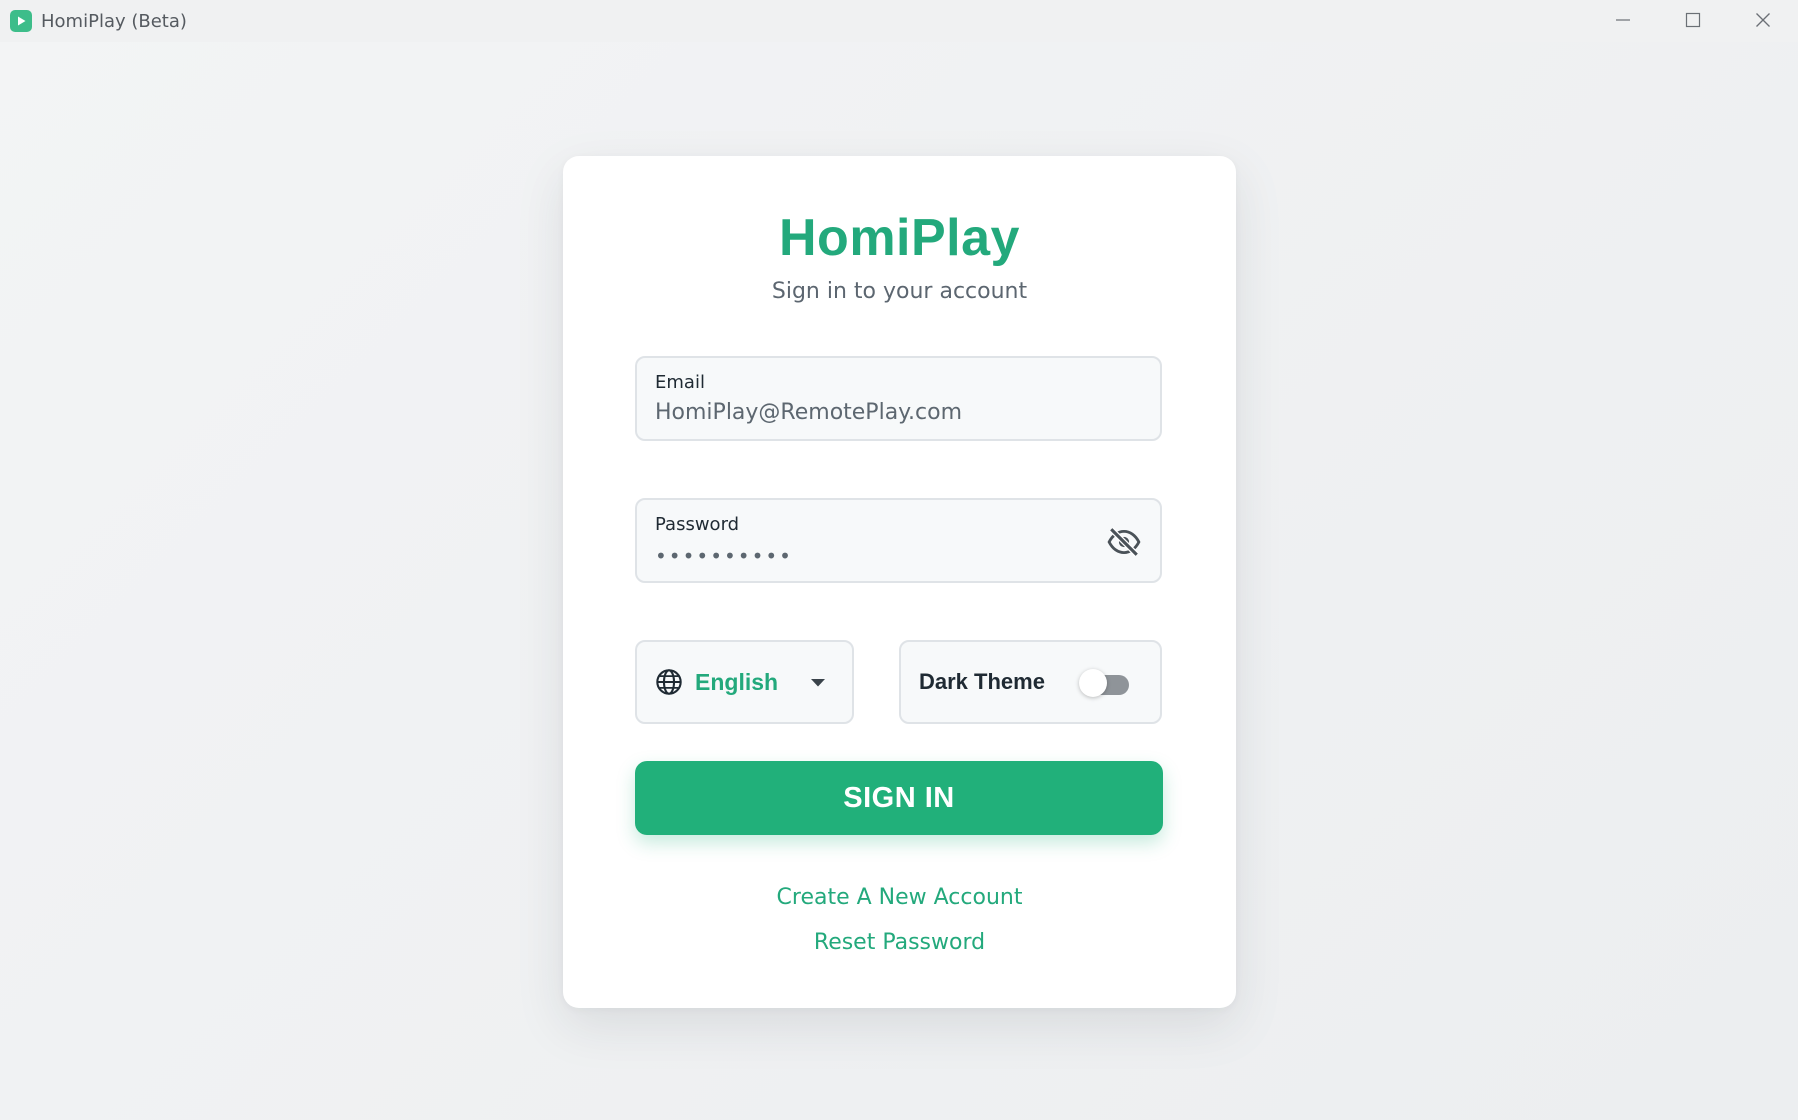  What do you see at coordinates (669, 682) in the screenshot?
I see `globe-icon` at bounding box center [669, 682].